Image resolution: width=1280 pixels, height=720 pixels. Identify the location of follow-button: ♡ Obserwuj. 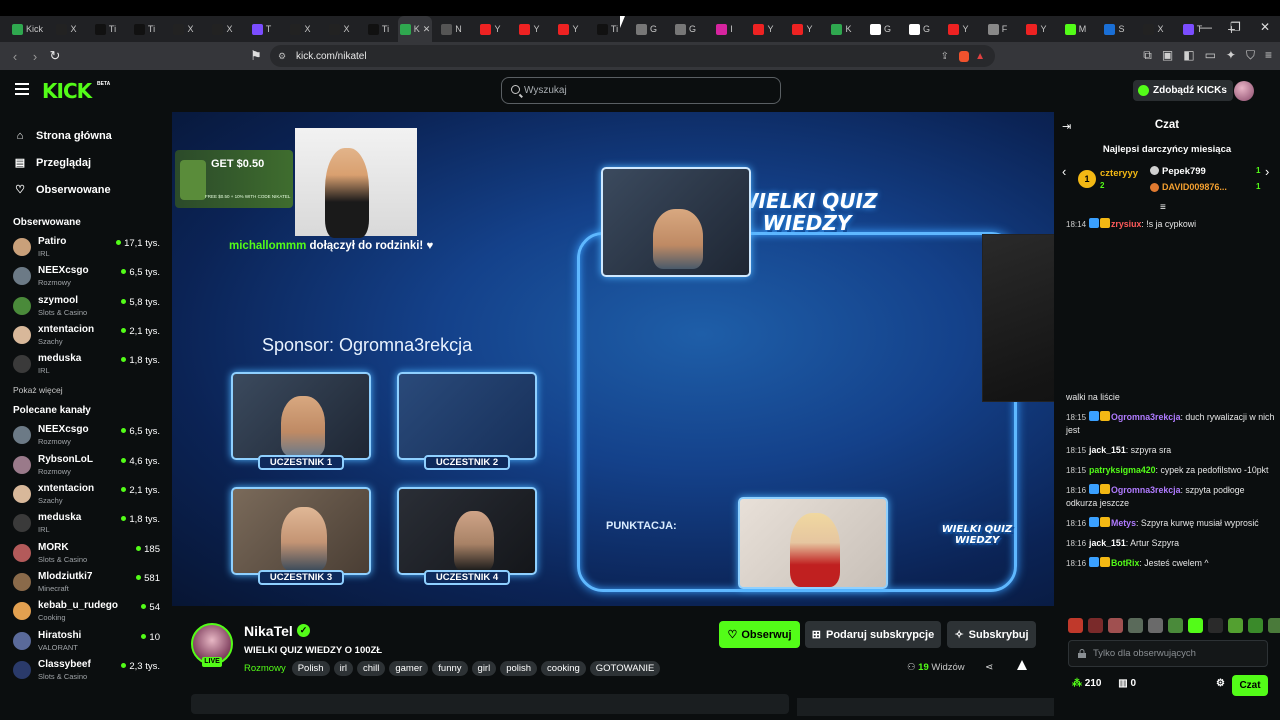
(759, 634).